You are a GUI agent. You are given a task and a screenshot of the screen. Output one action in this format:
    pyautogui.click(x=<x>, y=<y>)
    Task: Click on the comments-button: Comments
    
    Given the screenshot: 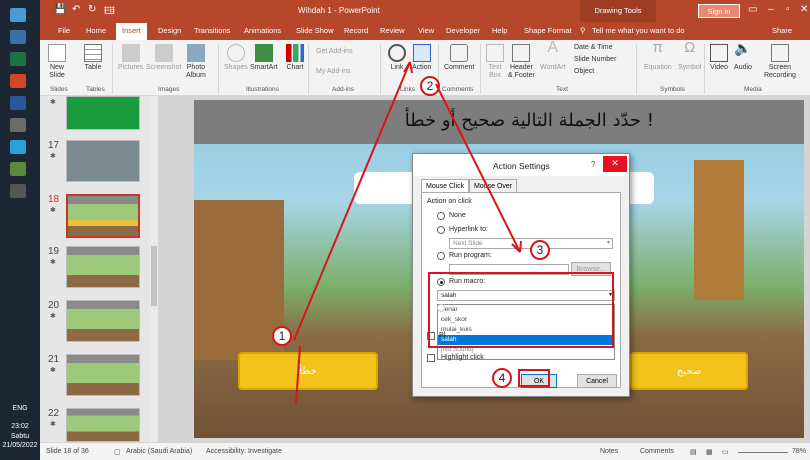 What is the action you would take?
    pyautogui.click(x=657, y=451)
    